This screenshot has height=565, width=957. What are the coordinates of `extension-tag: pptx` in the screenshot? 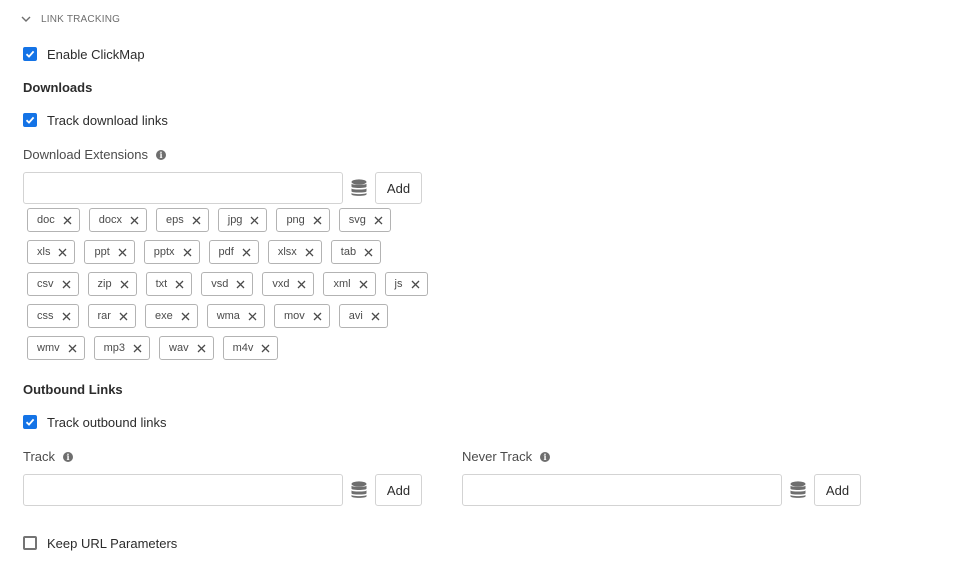 It's located at (171, 252).